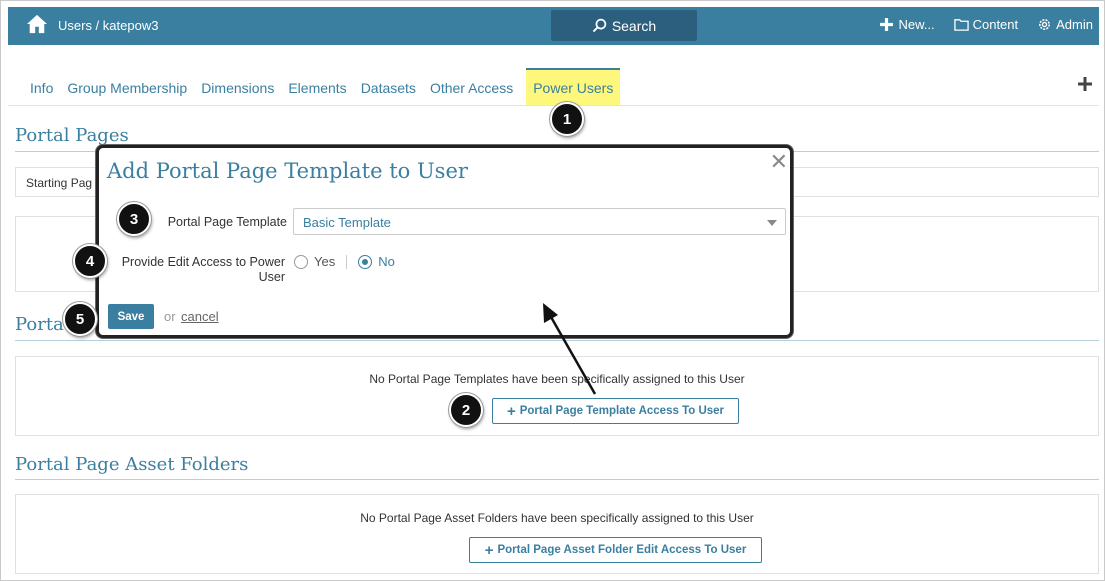 The image size is (1105, 581). I want to click on search-button: Search, so click(624, 25).